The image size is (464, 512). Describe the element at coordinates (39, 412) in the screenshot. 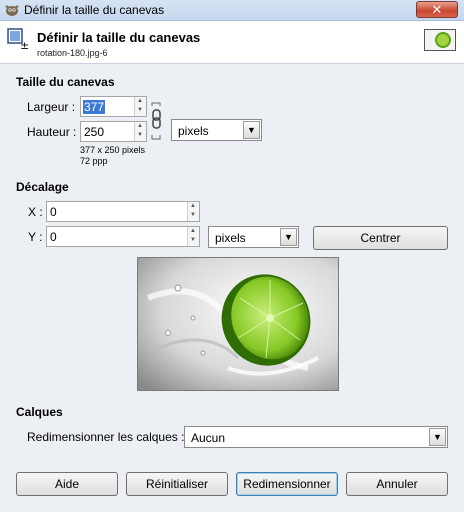

I see `layers-title: Calques` at that location.